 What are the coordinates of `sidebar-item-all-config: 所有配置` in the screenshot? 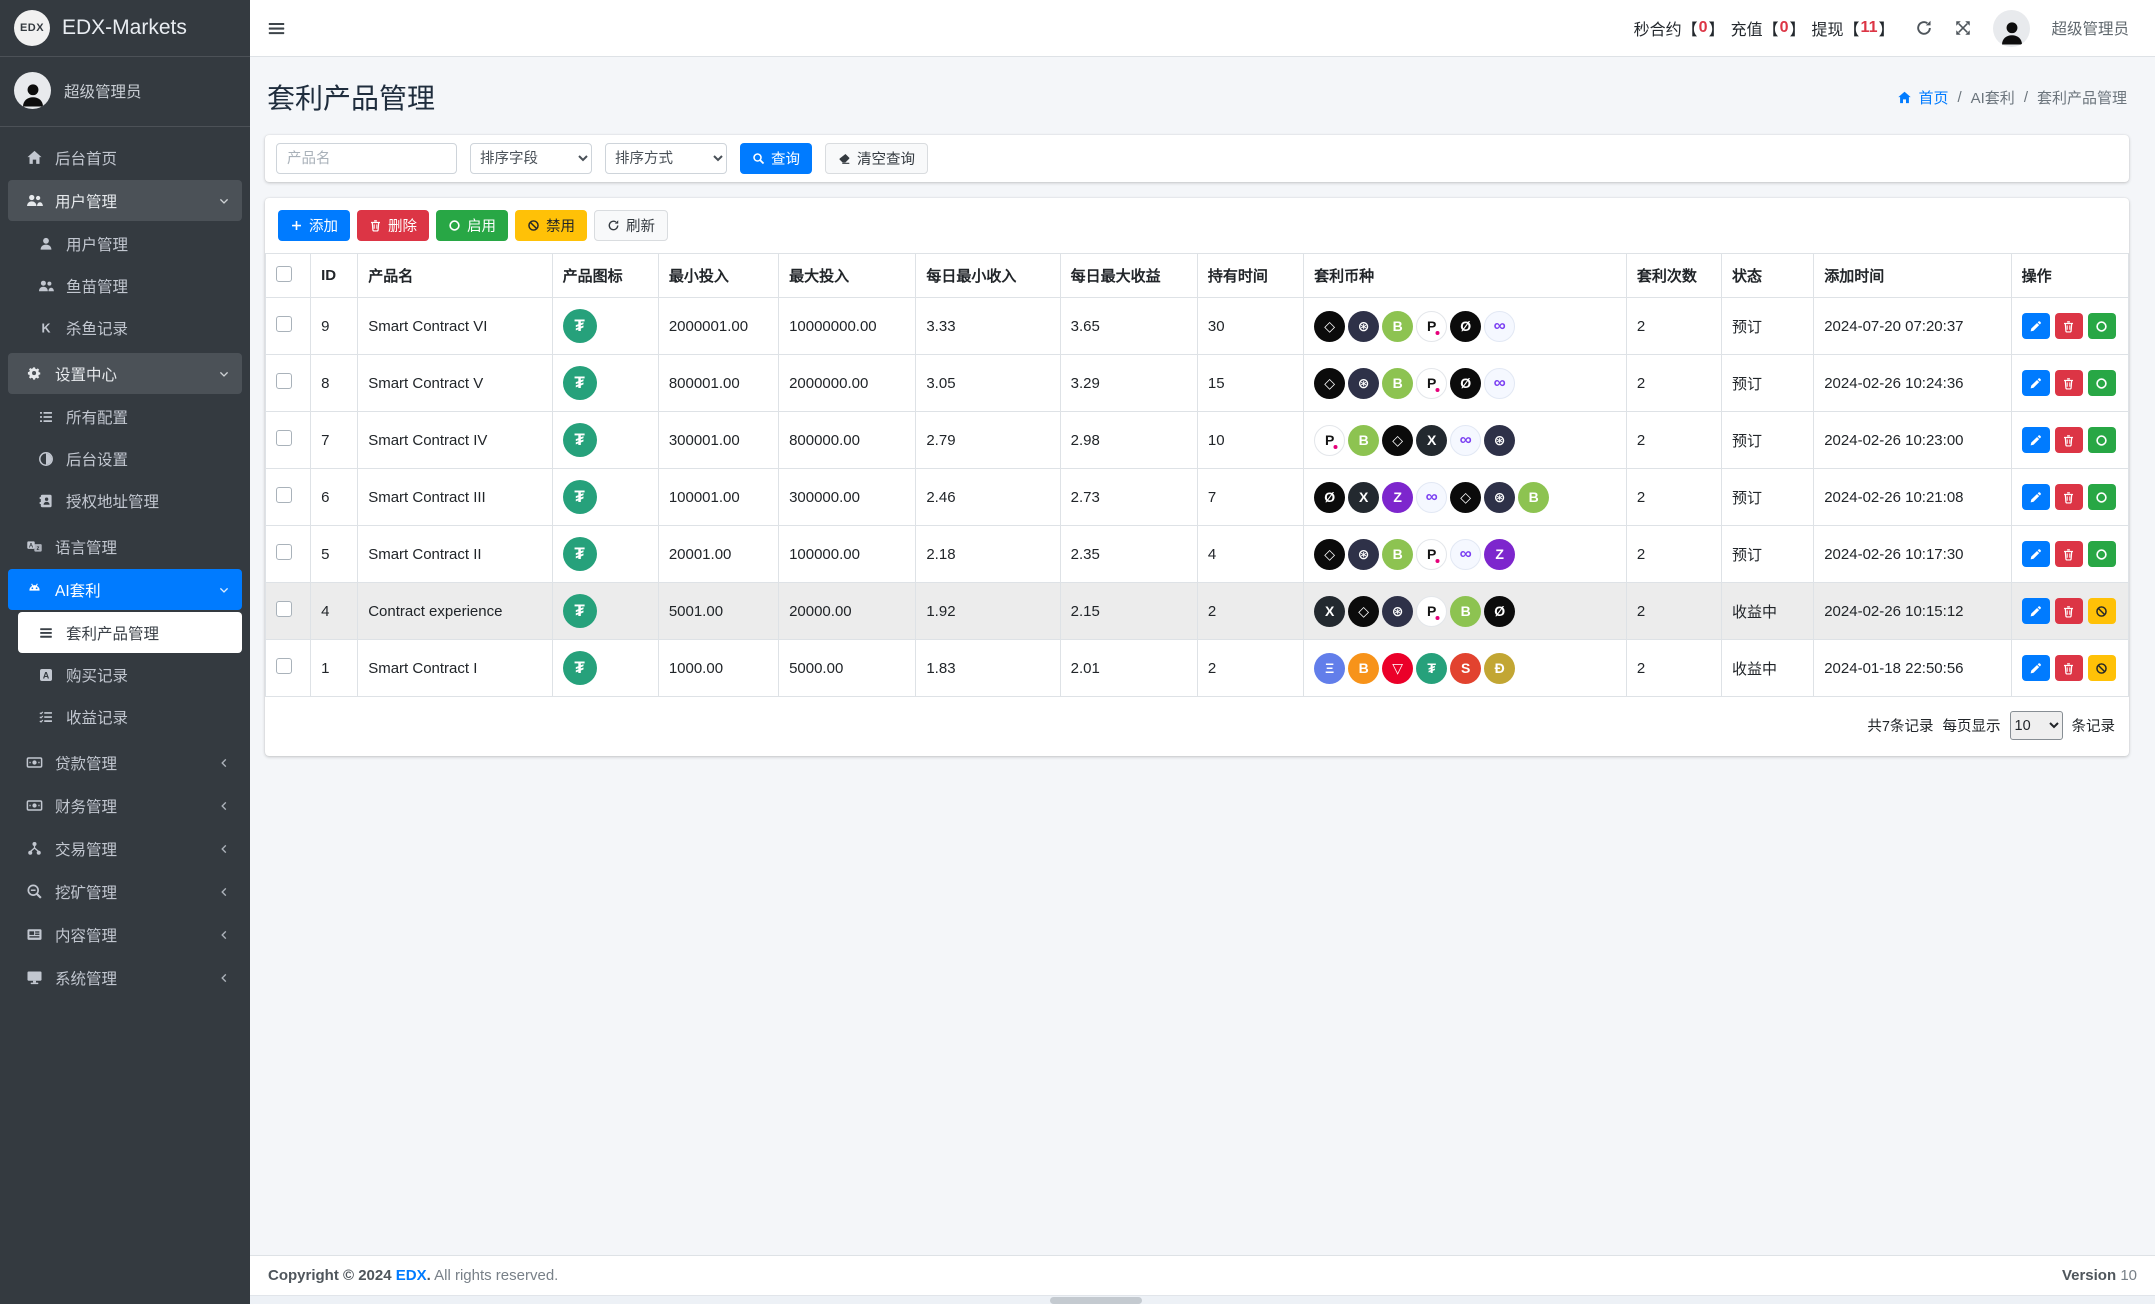 It's located at (130, 416).